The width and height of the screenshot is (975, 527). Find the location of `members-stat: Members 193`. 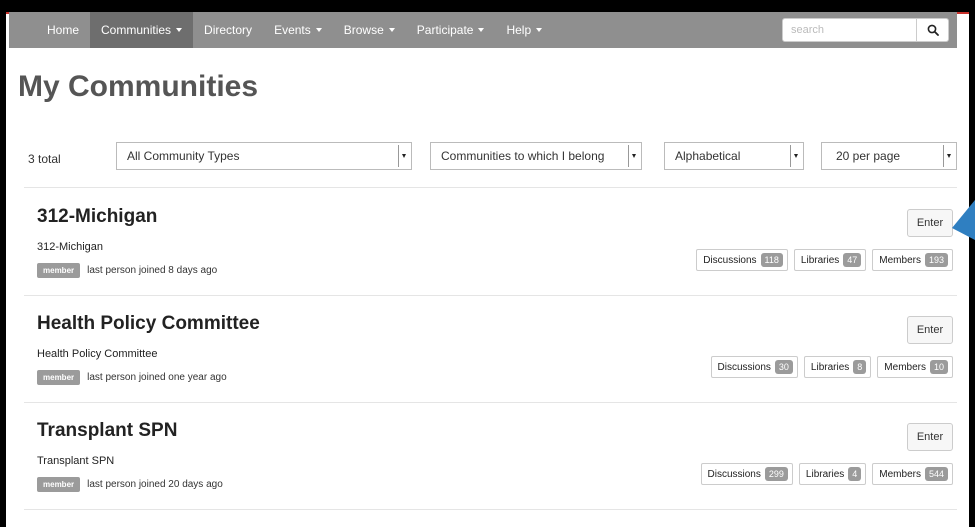

members-stat: Members 193 is located at coordinates (912, 260).